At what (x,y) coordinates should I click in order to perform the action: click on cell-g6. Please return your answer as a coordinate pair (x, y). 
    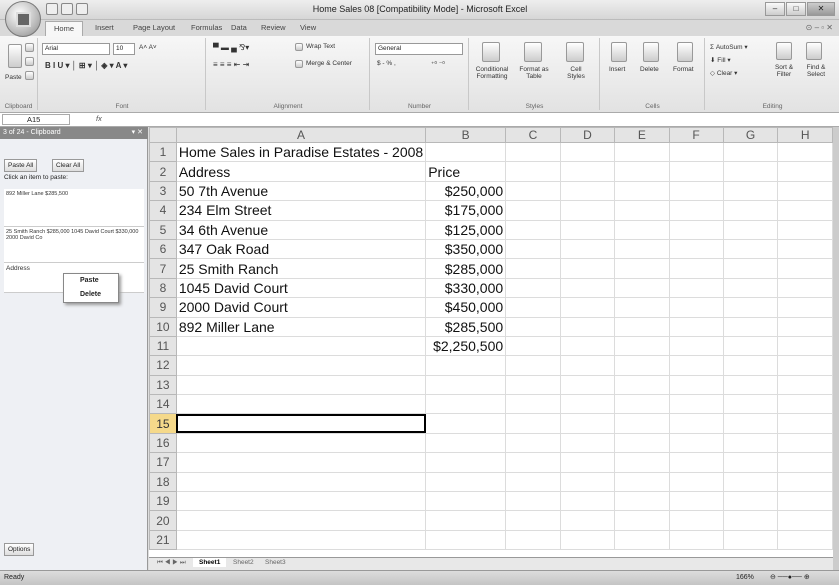
    Looking at the image, I should click on (750, 249).